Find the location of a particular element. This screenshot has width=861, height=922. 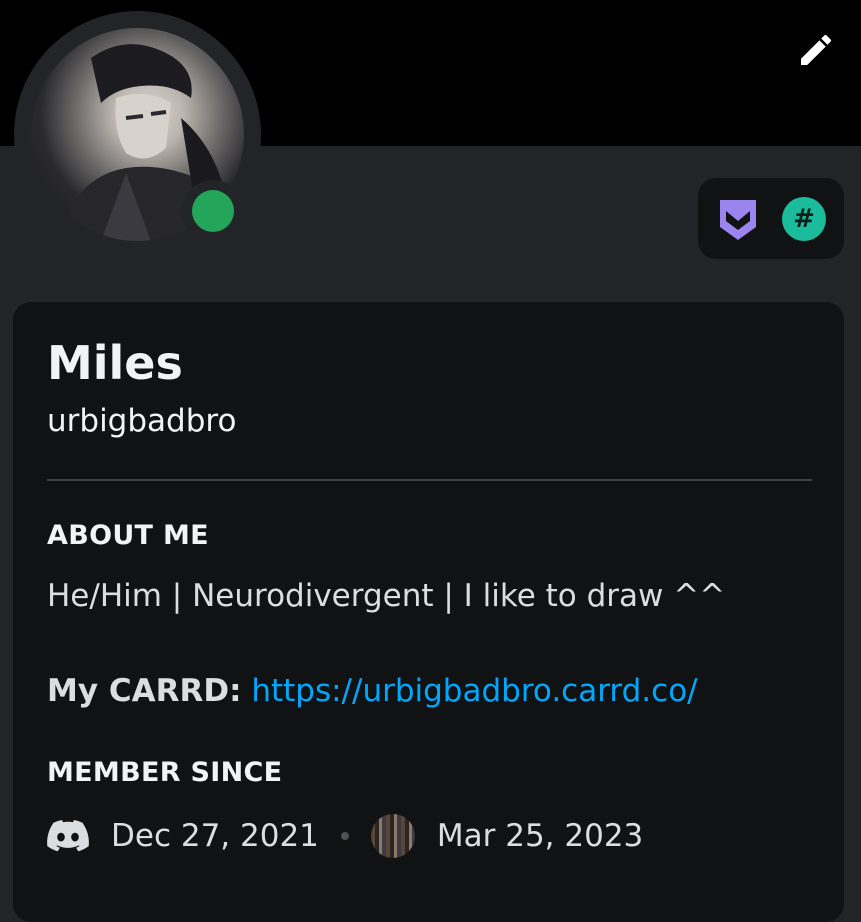

hashtag-icon: # is located at coordinates (804, 218).